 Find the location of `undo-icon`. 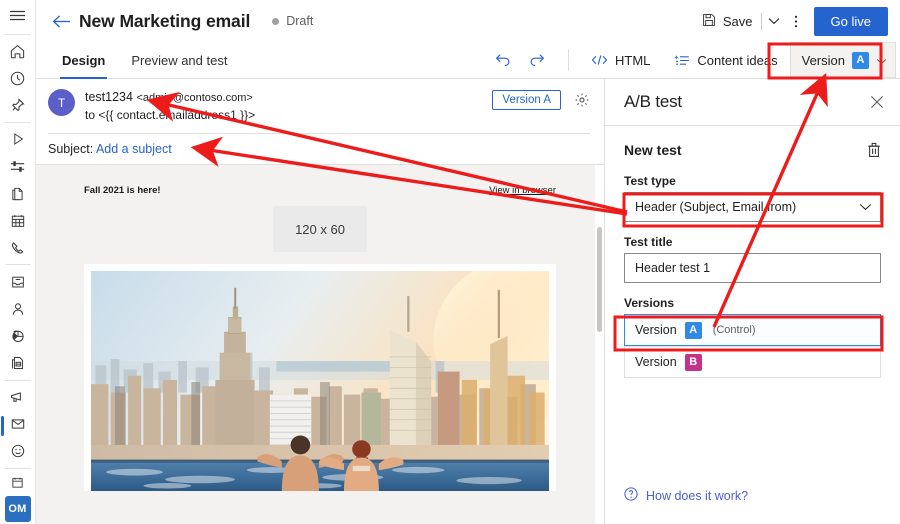

undo-icon is located at coordinates (503, 60).